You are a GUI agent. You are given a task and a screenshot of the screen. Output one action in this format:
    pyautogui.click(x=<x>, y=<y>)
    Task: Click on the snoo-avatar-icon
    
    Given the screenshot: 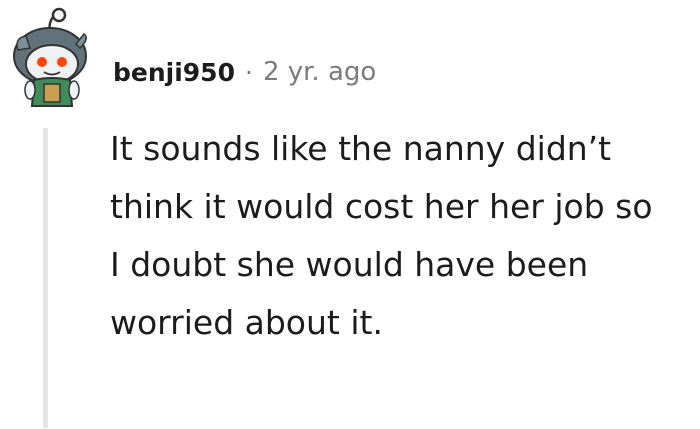 What is the action you would take?
    pyautogui.click(x=50, y=57)
    